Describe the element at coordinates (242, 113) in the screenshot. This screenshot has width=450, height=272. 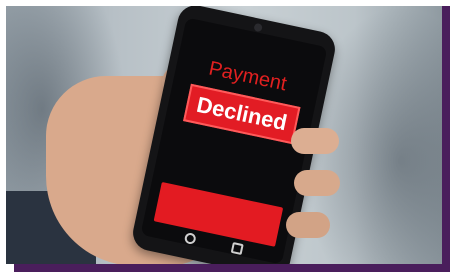
I see `declined-text: Declined` at that location.